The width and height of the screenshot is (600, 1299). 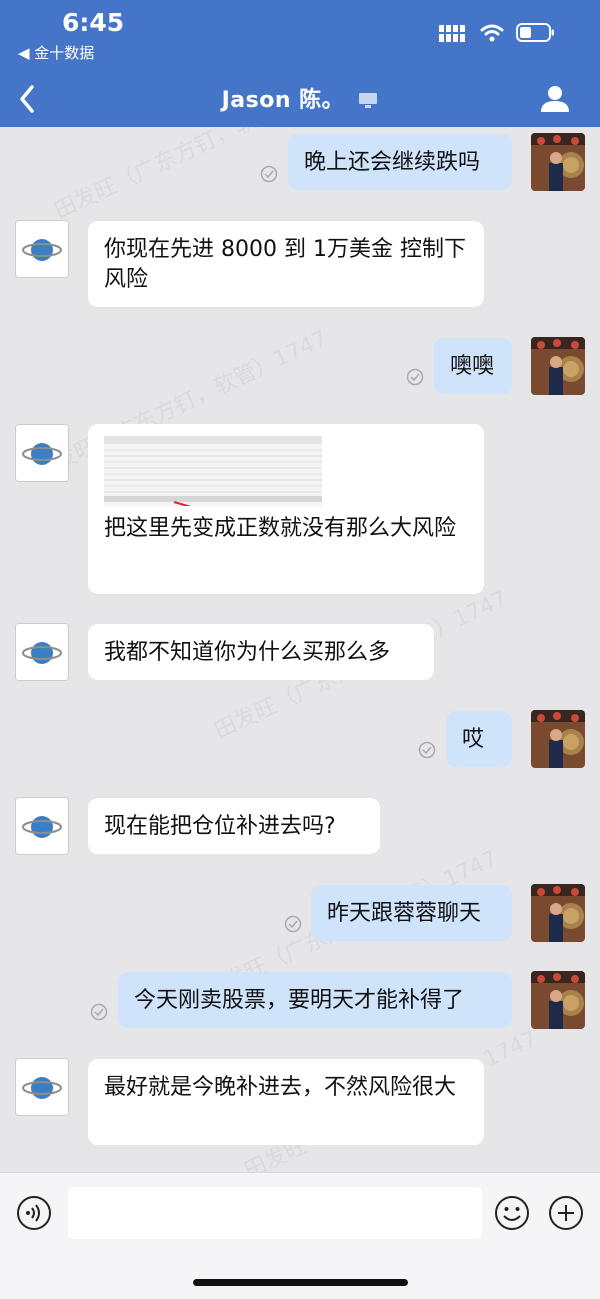 What do you see at coordinates (234, 826) in the screenshot?
I see `message-bubble-other: 现在能把仓位补进去吗?` at bounding box center [234, 826].